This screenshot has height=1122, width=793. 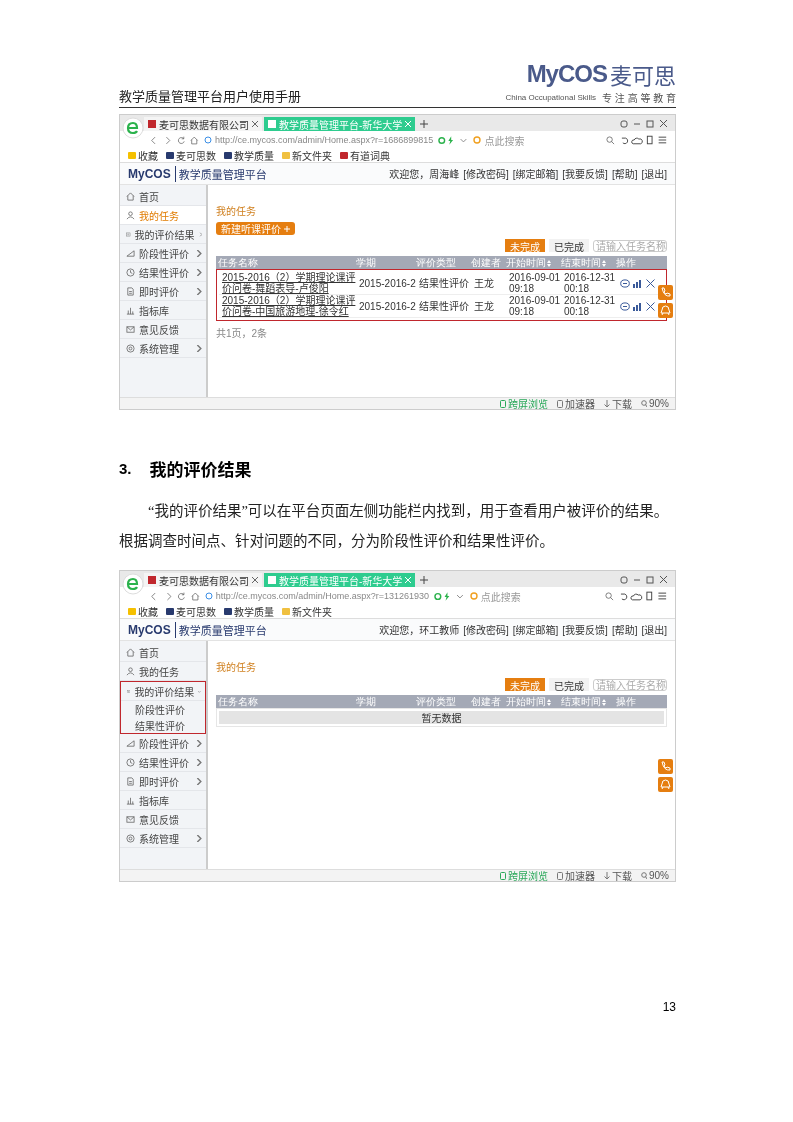 What do you see at coordinates (125, 468) in the screenshot?
I see `section-number: 3.` at bounding box center [125, 468].